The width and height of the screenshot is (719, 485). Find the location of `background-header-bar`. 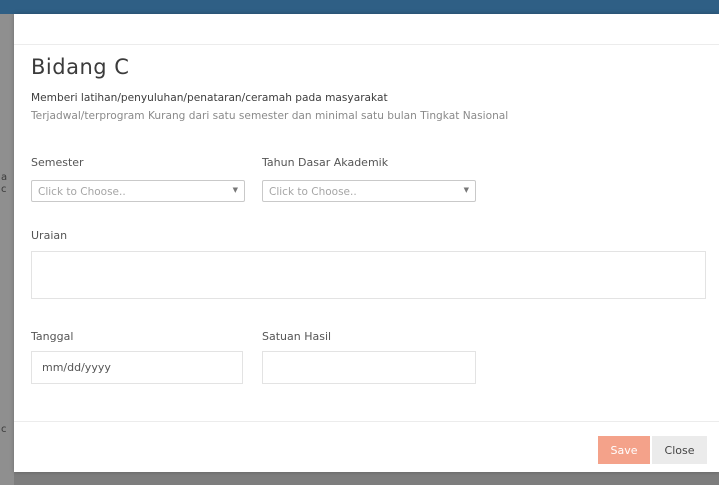

background-header-bar is located at coordinates (359, 7).